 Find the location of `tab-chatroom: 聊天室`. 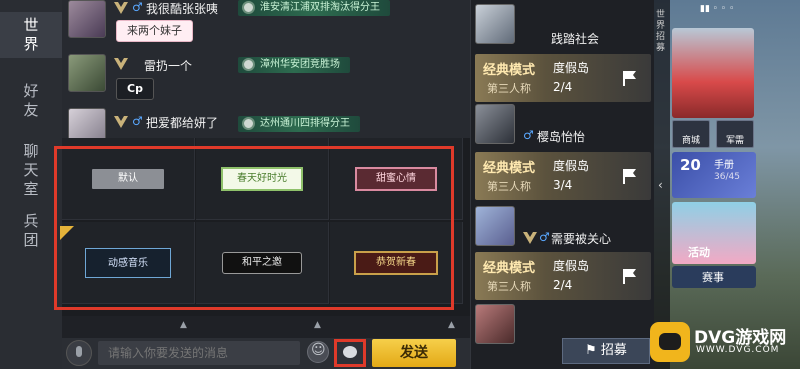

tab-chatroom: 聊天室 is located at coordinates (31, 172).